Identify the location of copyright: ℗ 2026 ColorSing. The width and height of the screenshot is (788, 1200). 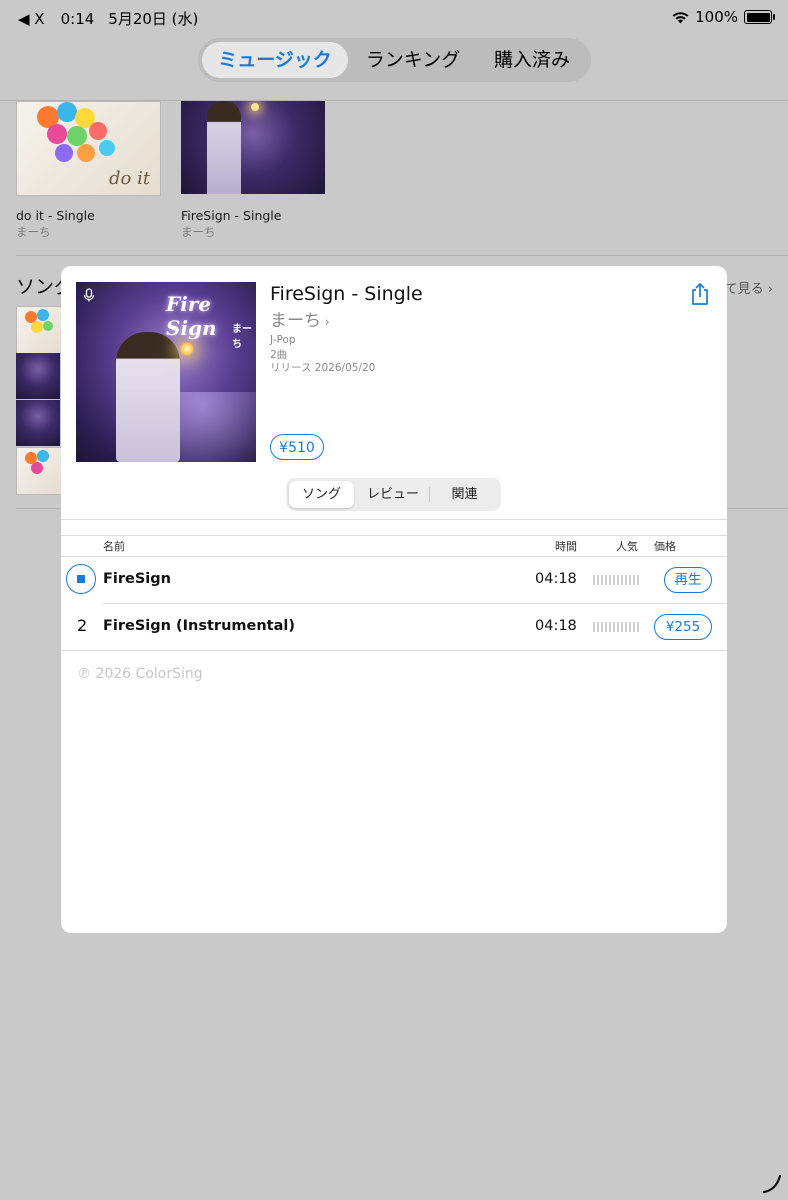
(140, 674).